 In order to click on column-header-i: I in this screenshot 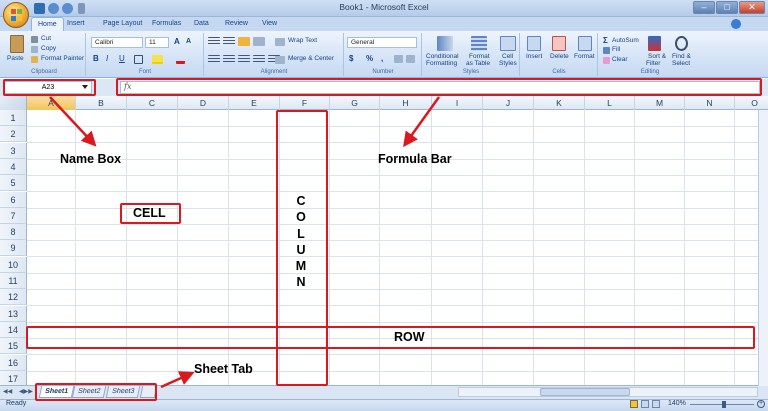, I will do `click(457, 103)`.